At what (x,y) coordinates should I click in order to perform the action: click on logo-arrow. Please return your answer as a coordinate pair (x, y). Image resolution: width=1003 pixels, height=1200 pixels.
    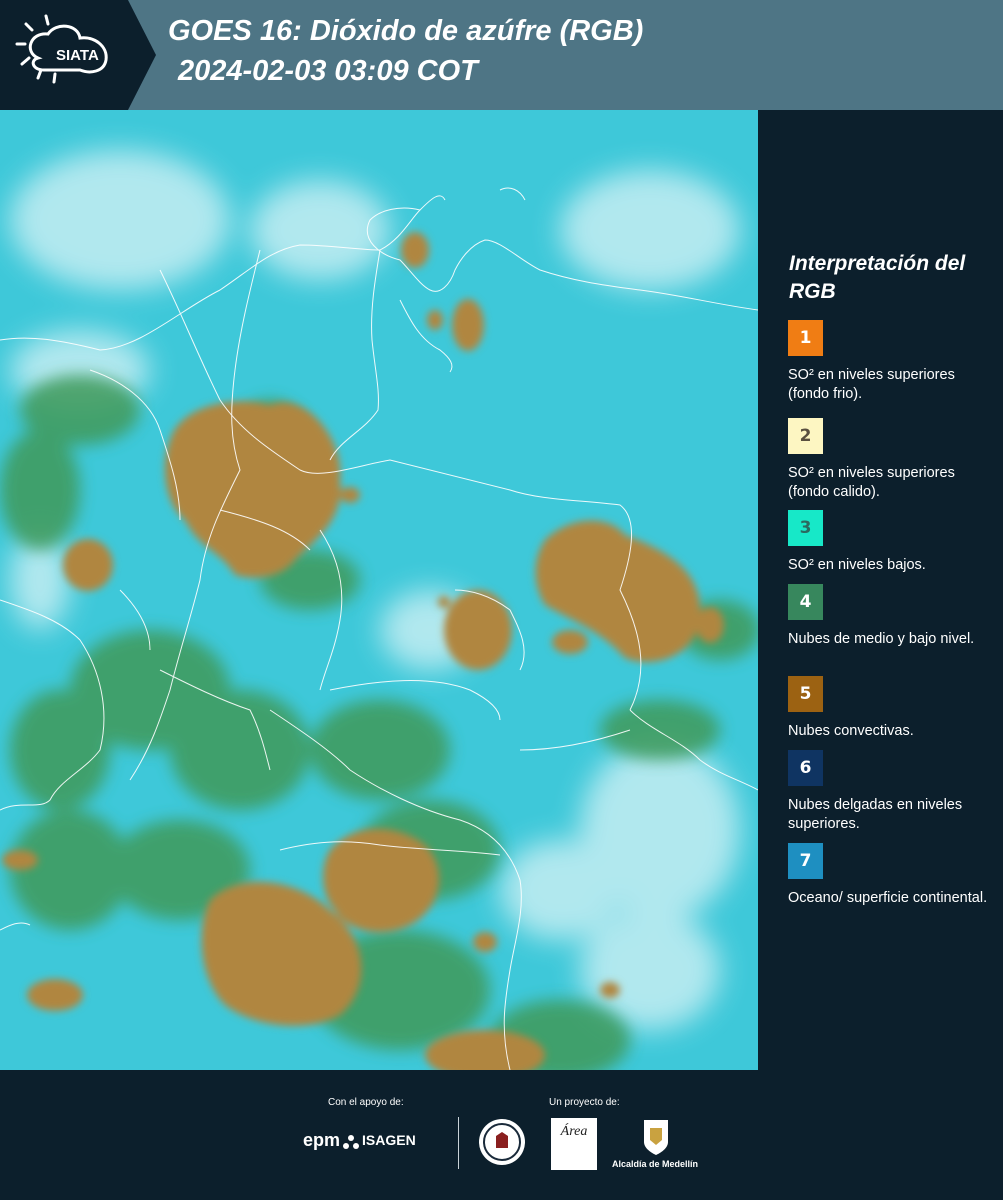
    Looking at the image, I should click on (142, 55).